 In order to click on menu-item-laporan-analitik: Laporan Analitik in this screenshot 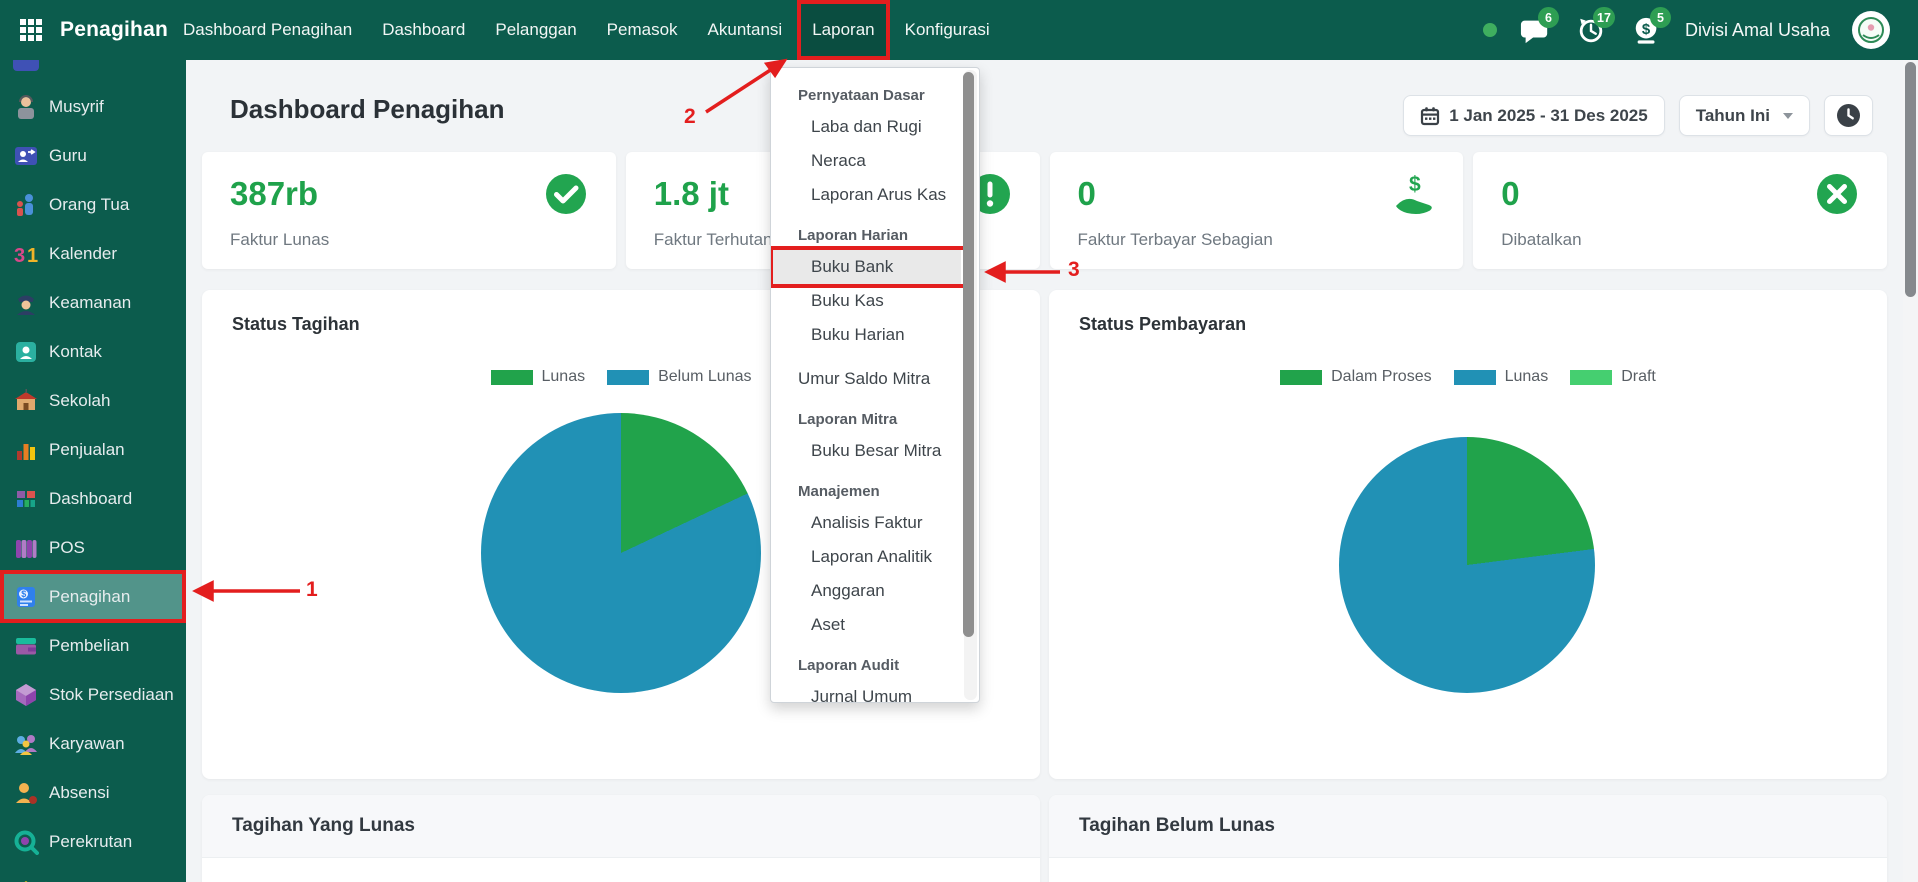, I will do `click(866, 557)`.